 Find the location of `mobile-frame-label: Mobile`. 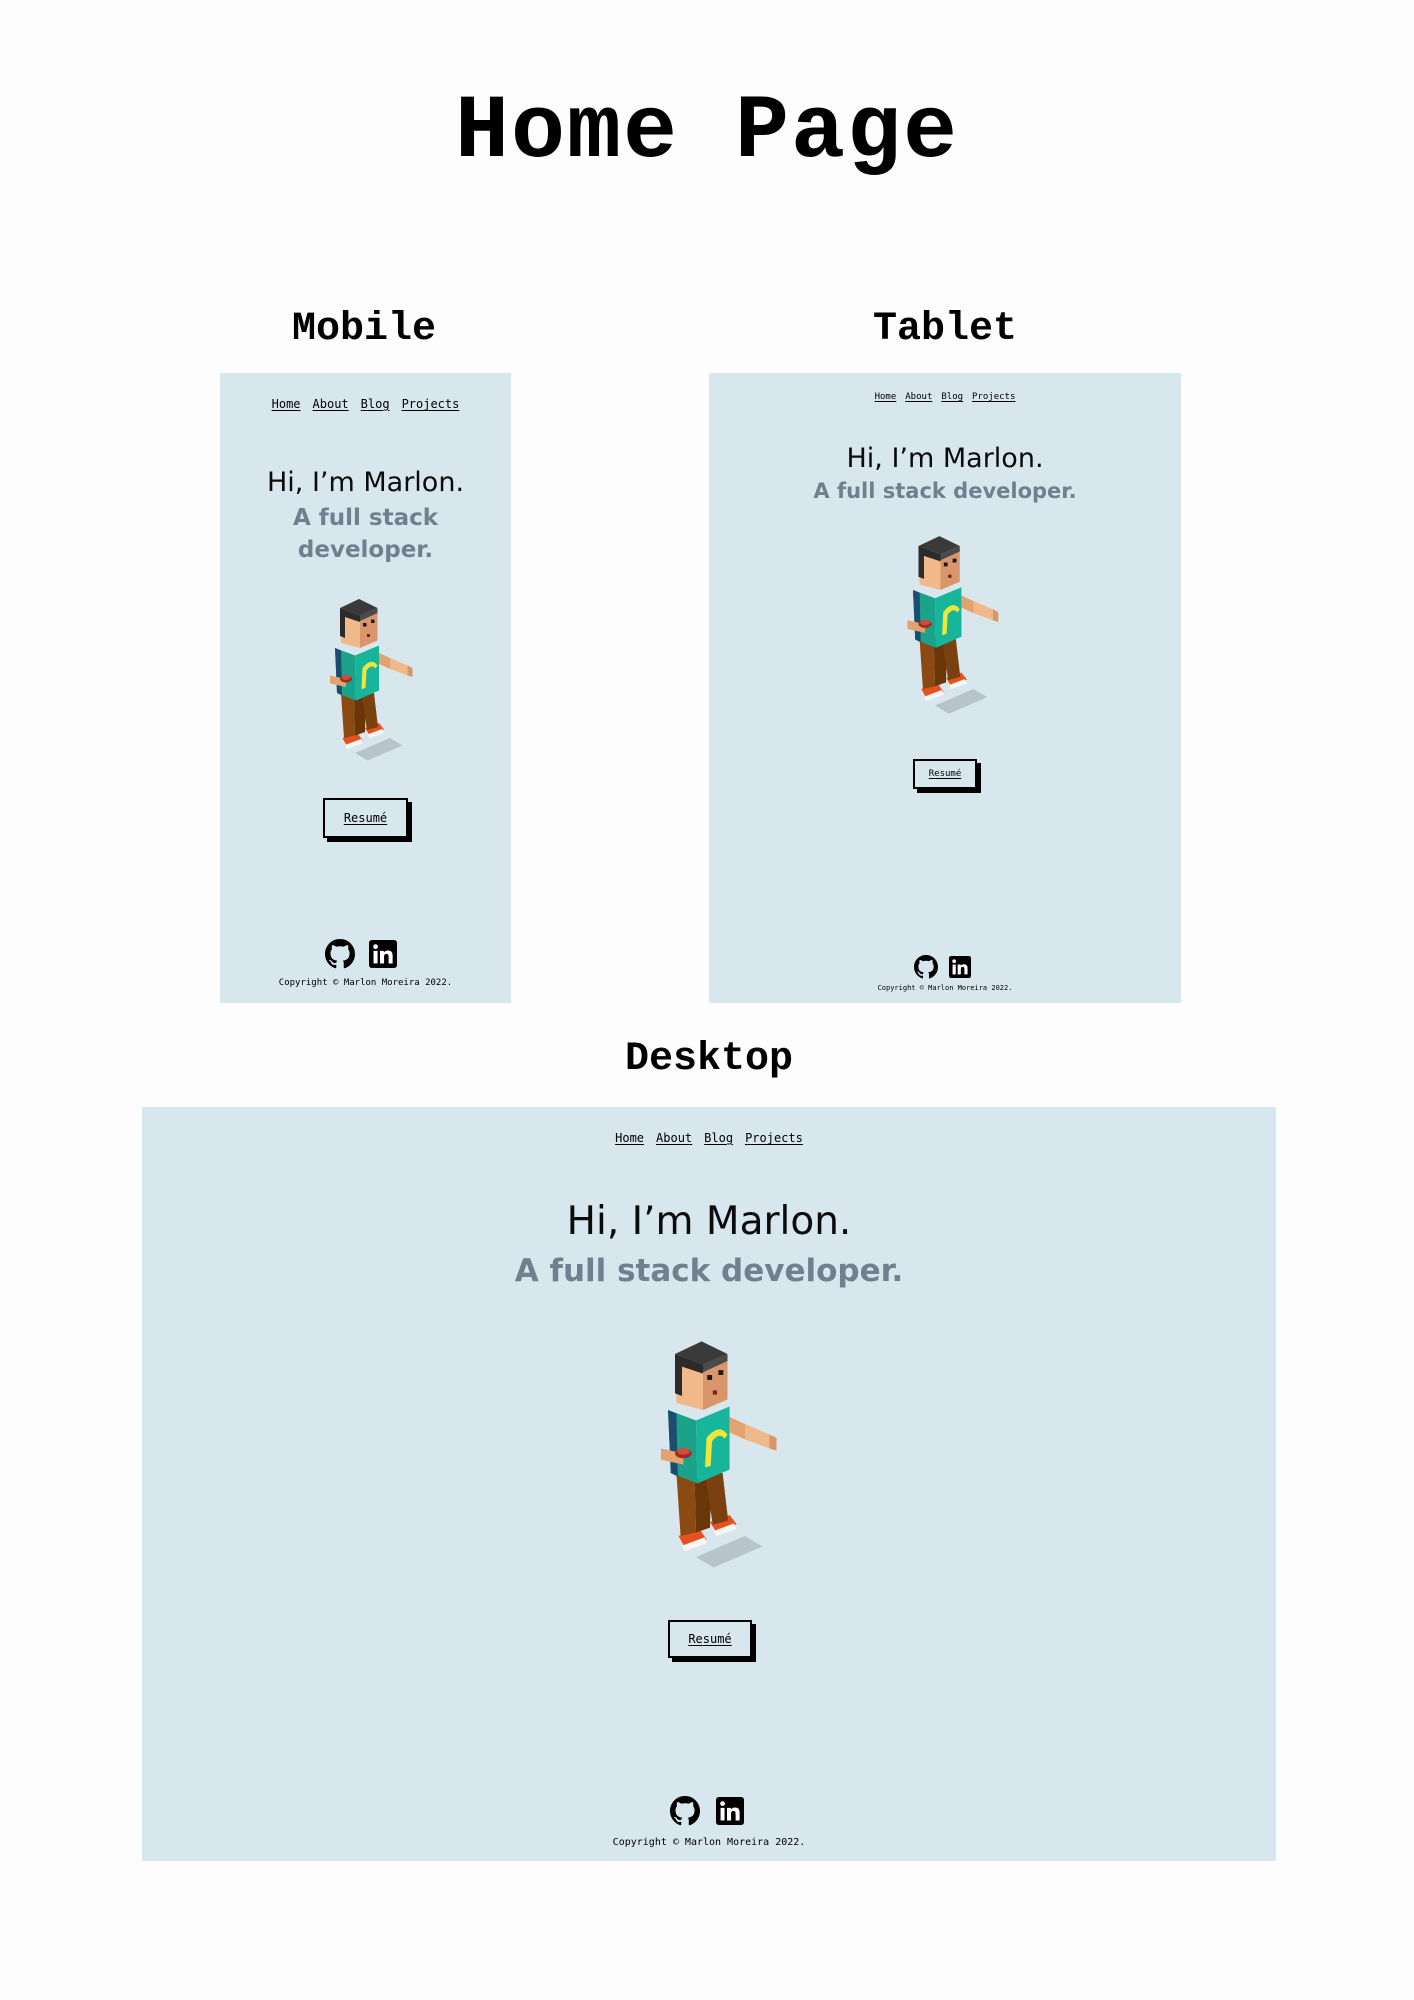

mobile-frame-label: Mobile is located at coordinates (364, 329).